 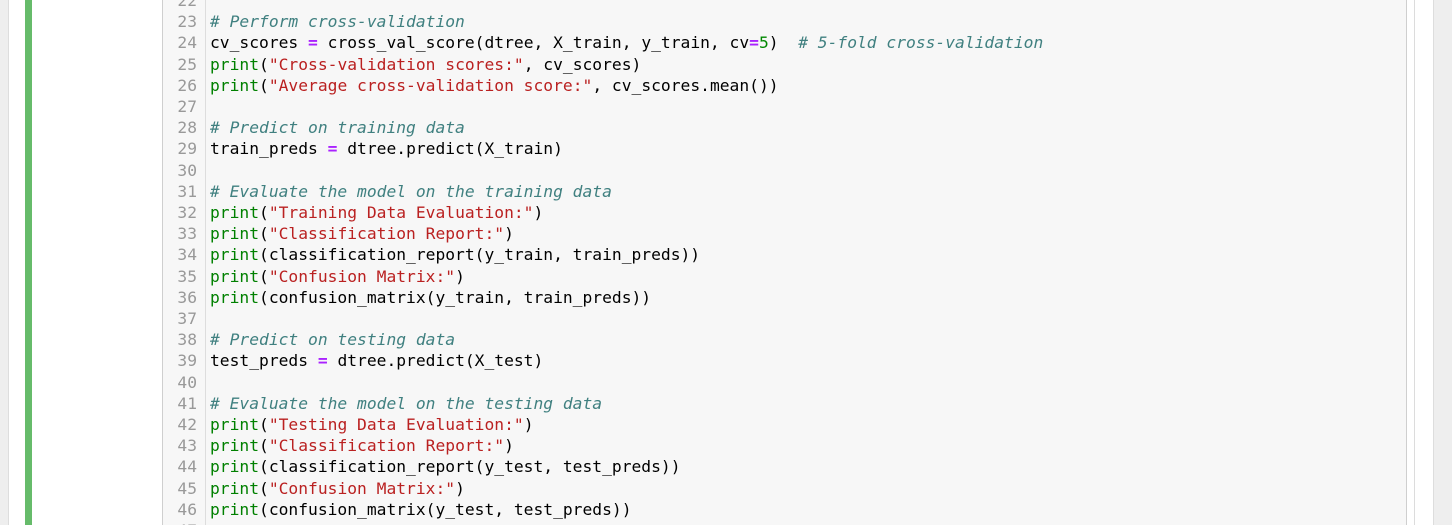 I want to click on line-number: 31, so click(x=187, y=191).